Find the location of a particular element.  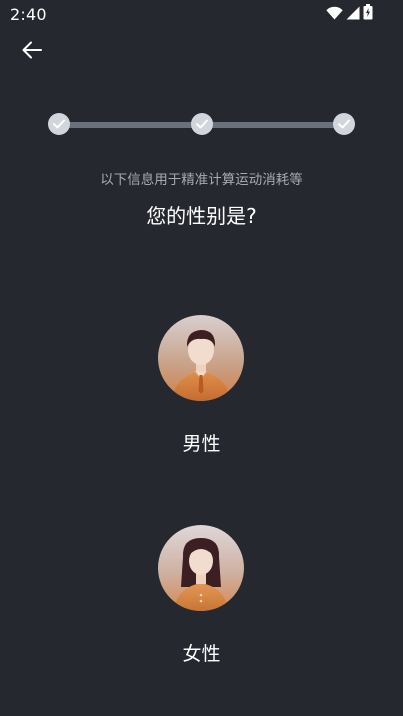

page-title: 您的性别是? is located at coordinates (201, 216).